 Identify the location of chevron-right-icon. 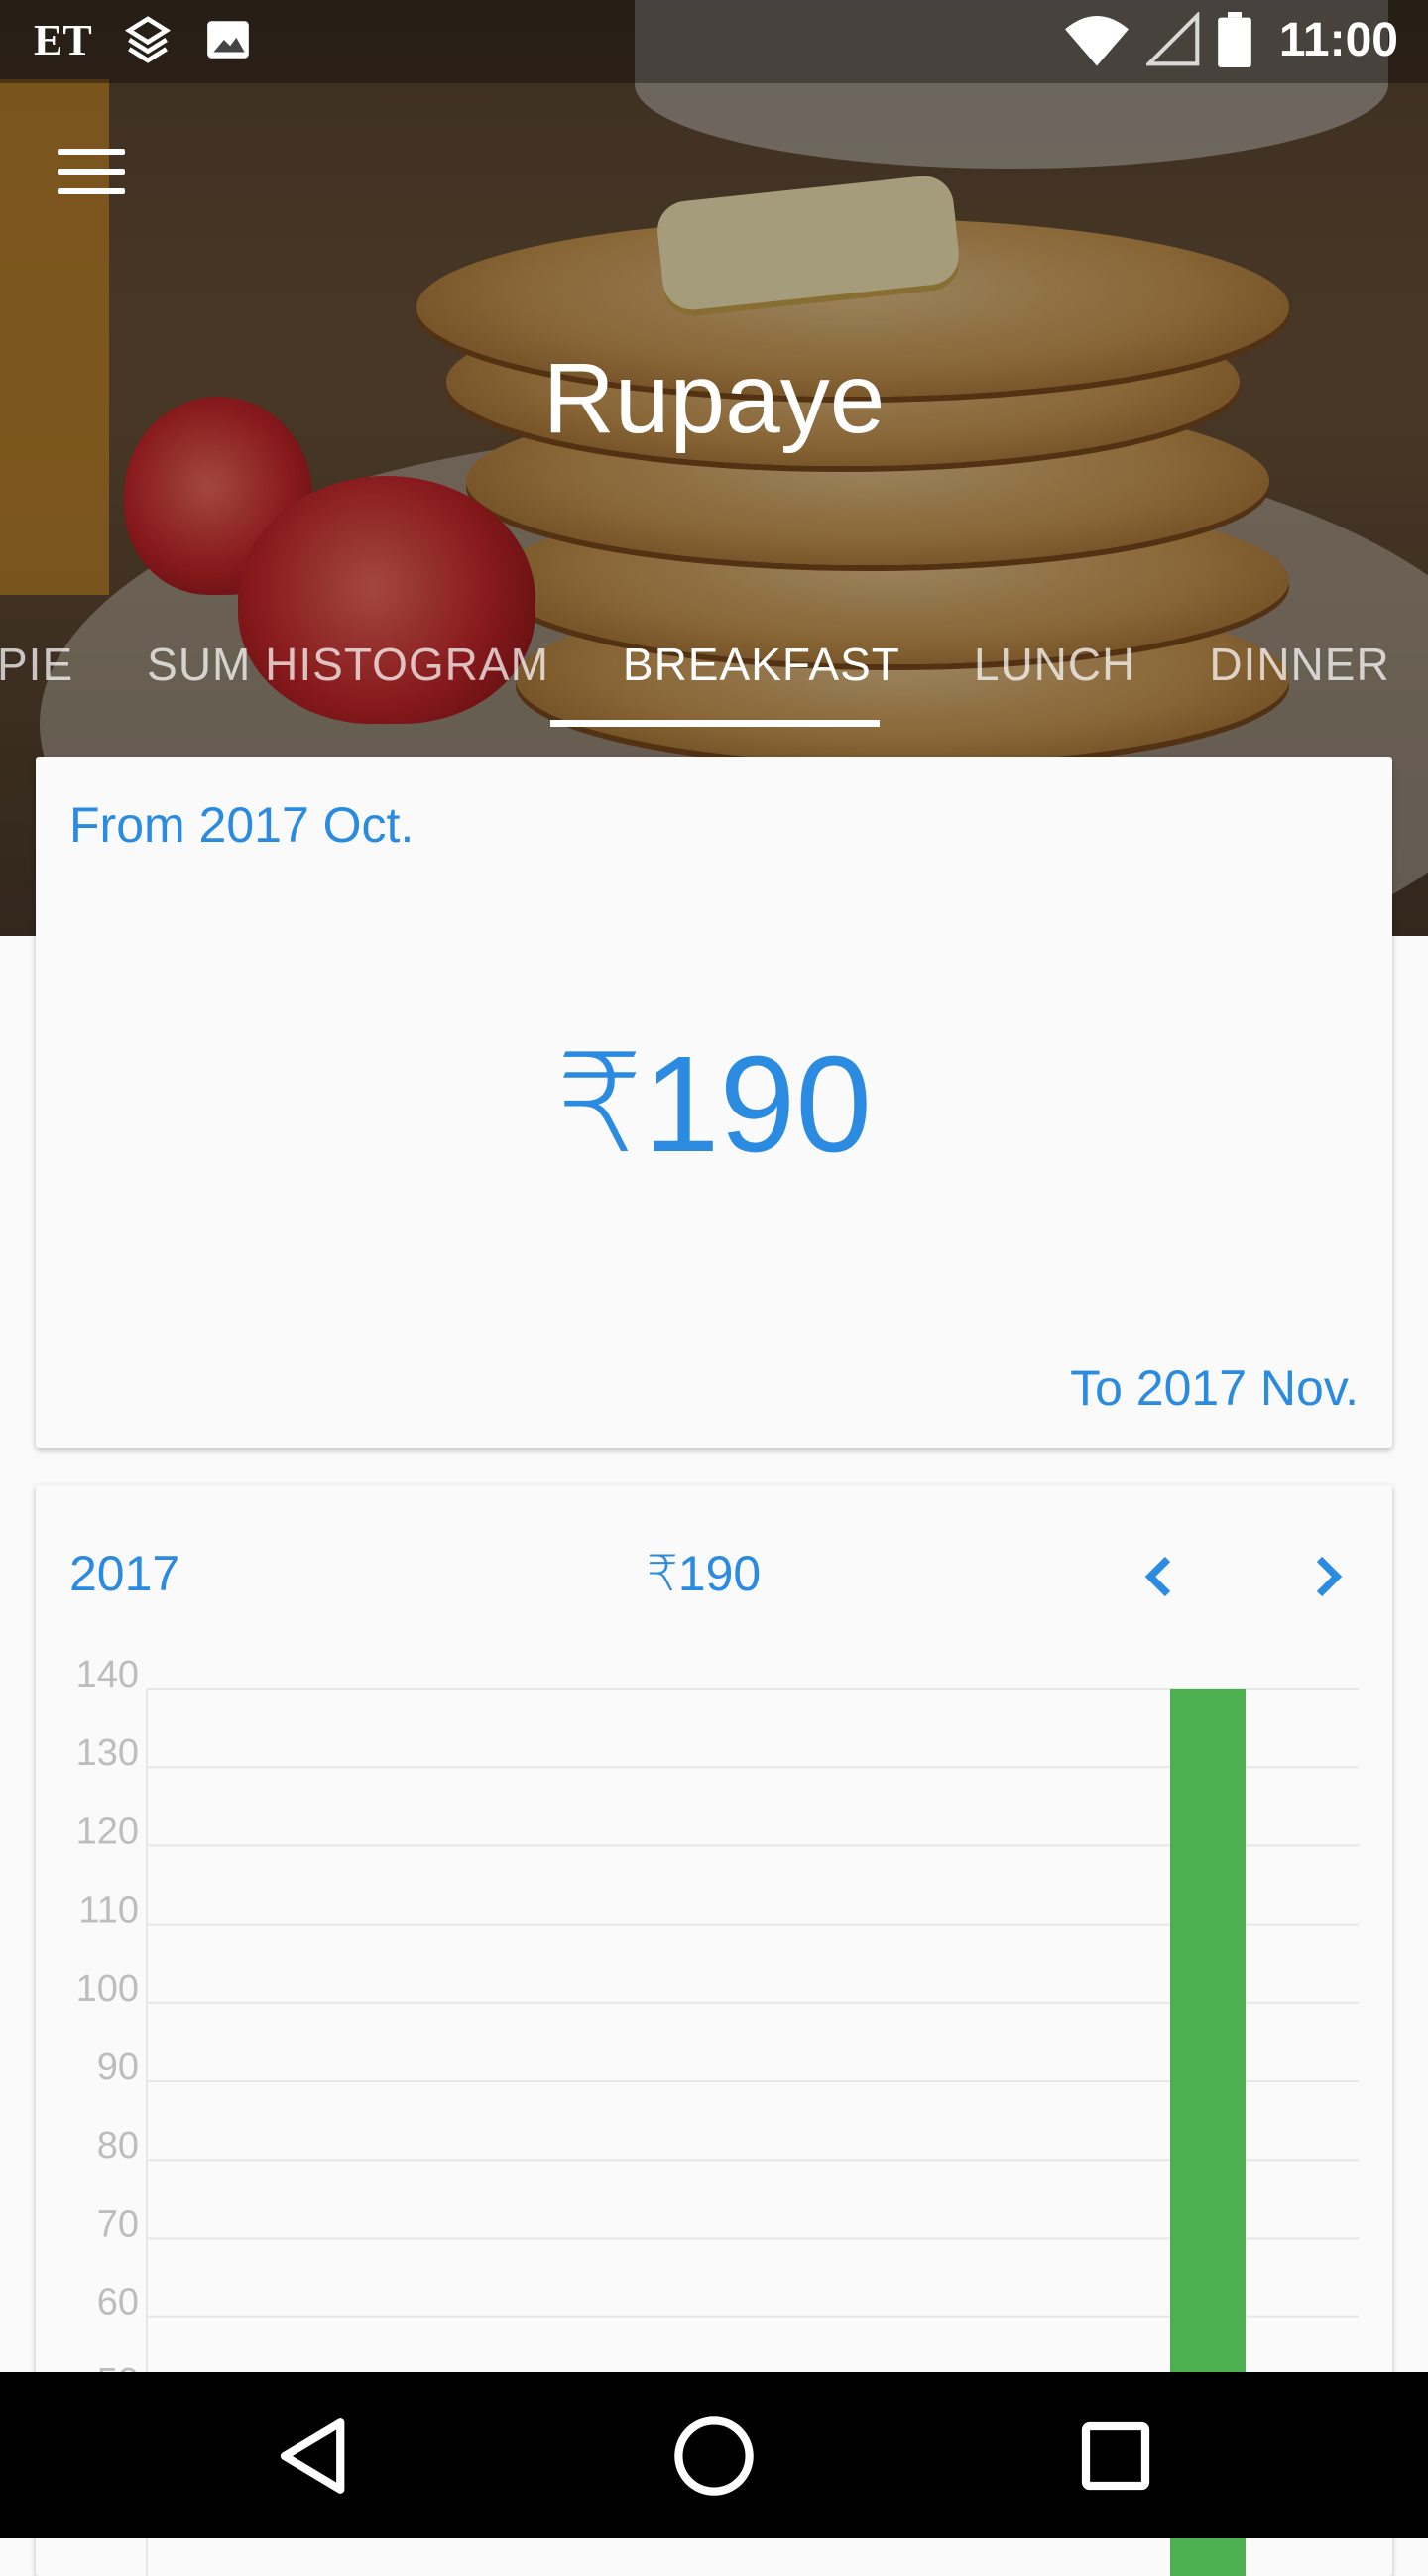
(1327, 1576).